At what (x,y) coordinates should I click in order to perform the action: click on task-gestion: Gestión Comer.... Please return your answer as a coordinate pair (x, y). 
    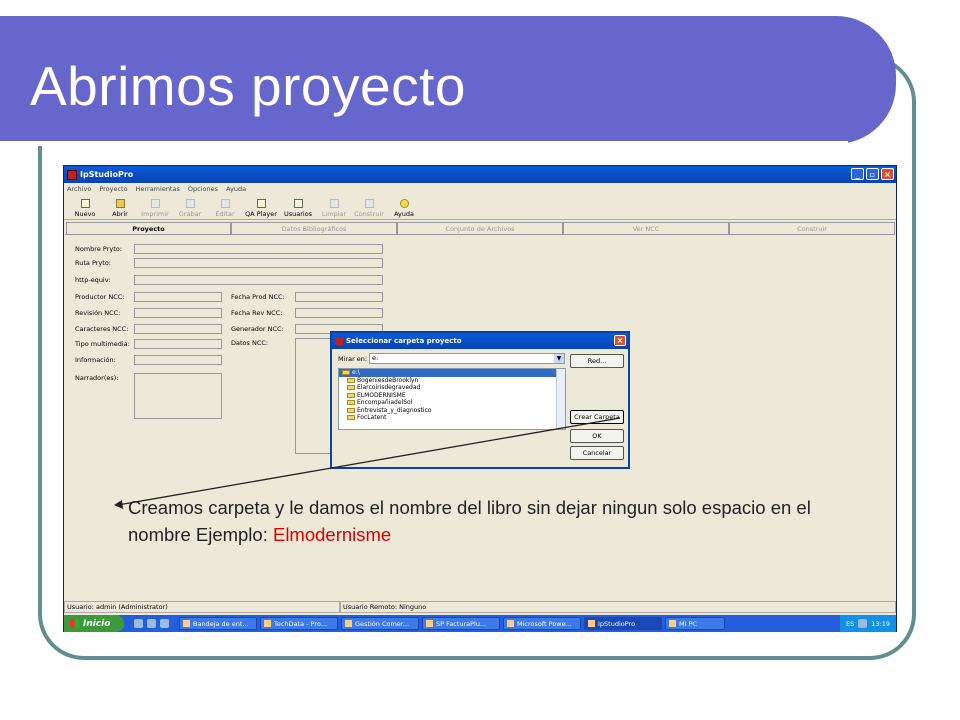
    Looking at the image, I should click on (380, 623).